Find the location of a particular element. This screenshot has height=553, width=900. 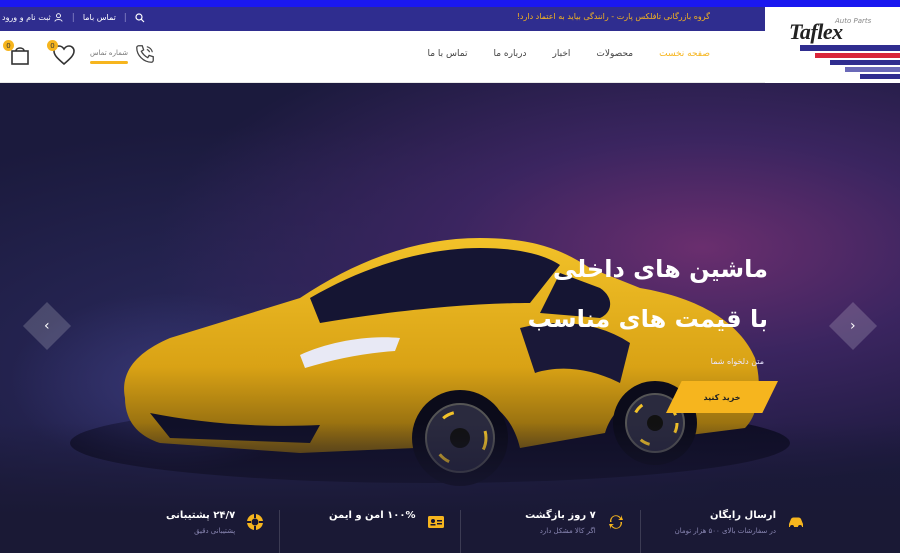

nav-item-products: محصولات is located at coordinates (614, 54).